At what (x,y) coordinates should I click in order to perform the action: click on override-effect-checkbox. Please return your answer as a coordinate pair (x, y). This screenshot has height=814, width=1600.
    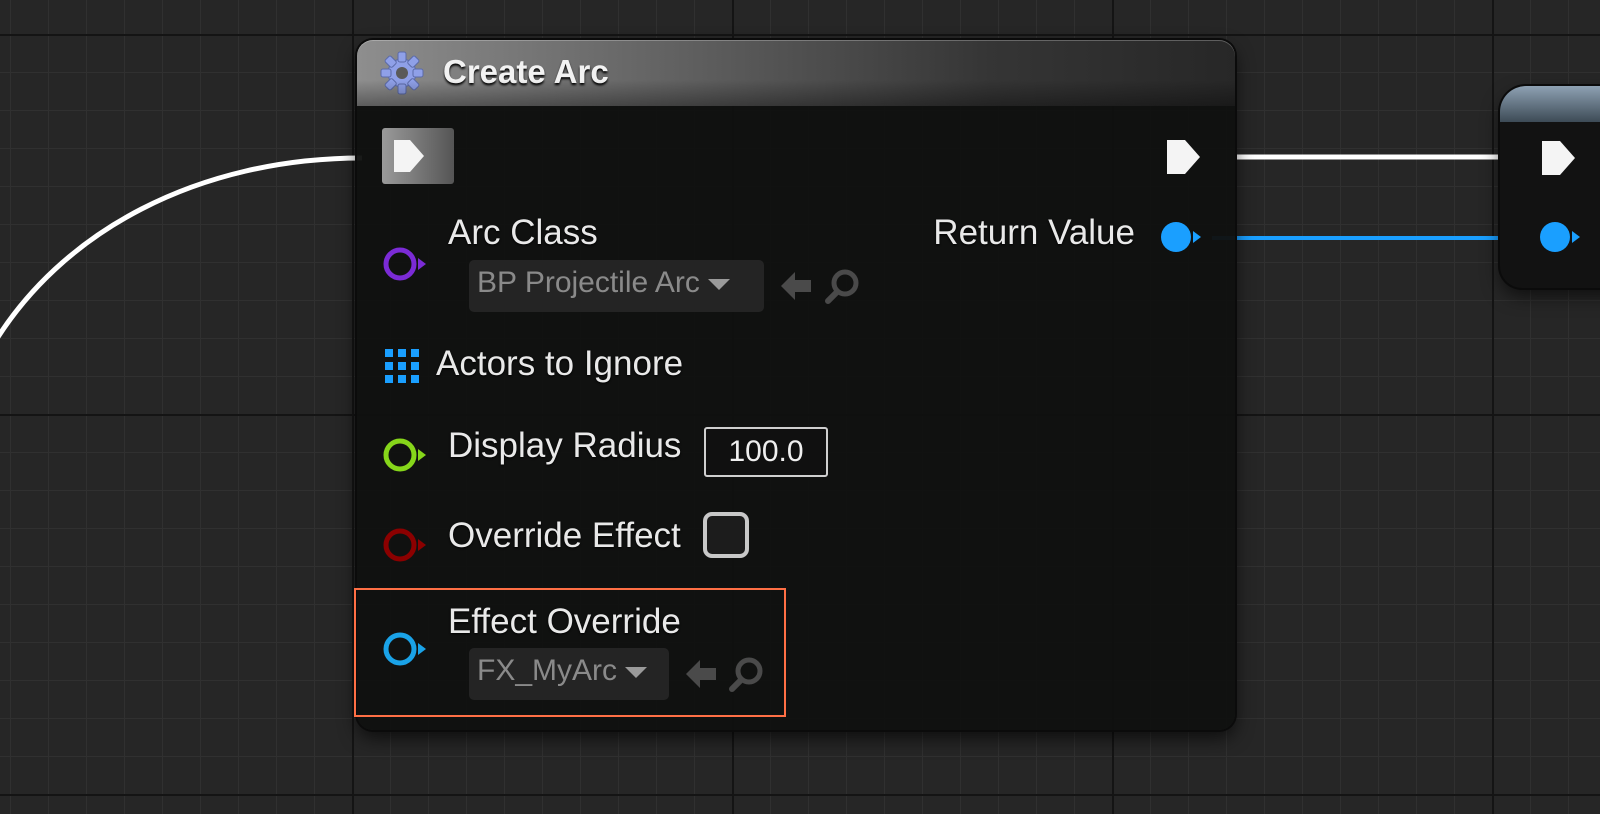
    Looking at the image, I should click on (726, 535).